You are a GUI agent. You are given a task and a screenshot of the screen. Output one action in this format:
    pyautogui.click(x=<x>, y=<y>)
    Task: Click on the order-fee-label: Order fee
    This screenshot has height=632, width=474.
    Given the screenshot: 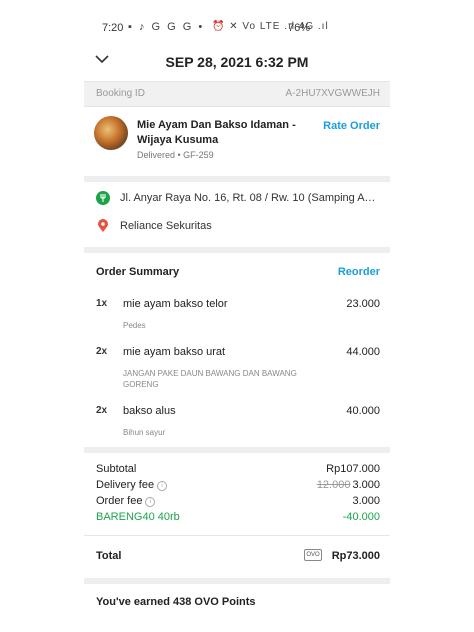 What is the action you would take?
    pyautogui.click(x=119, y=501)
    